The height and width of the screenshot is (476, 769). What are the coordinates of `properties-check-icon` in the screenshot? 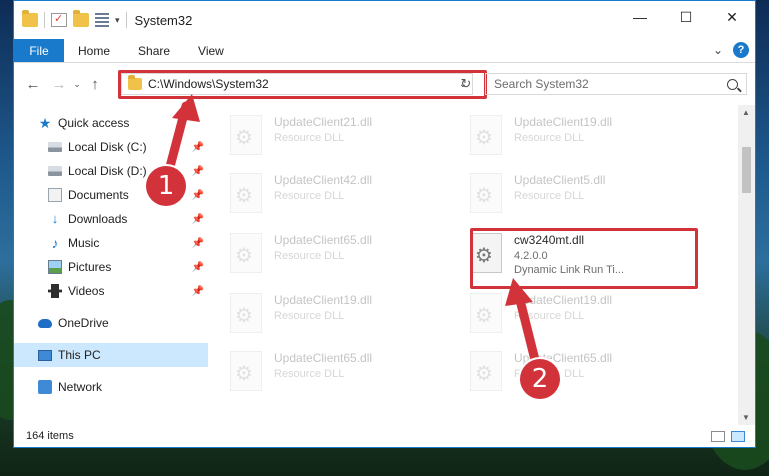 It's located at (59, 19).